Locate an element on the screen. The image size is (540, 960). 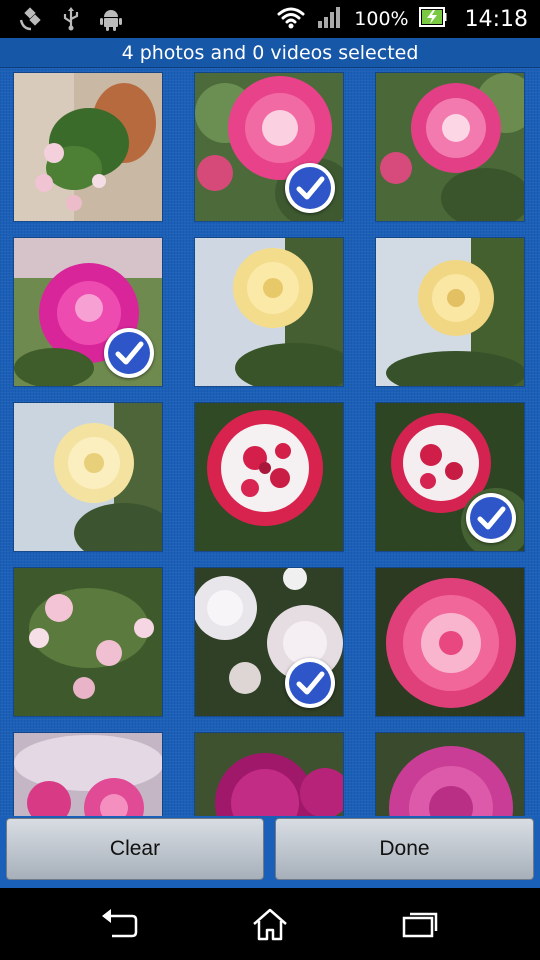
selection-header: 4 photos and 0 videos selected is located at coordinates (270, 53).